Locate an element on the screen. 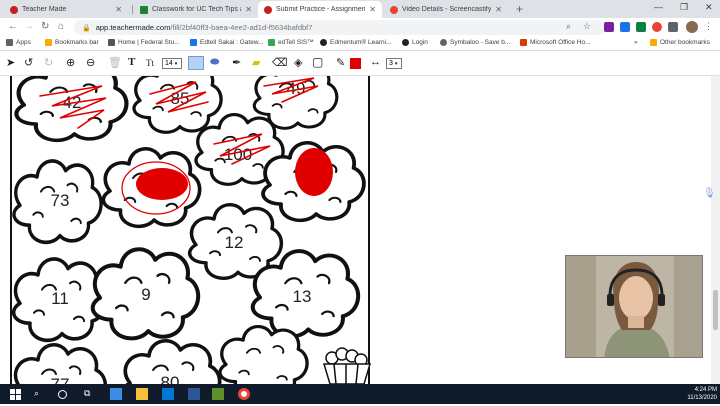 The width and height of the screenshot is (720, 406). kernel-number: 11 is located at coordinates (60, 298).